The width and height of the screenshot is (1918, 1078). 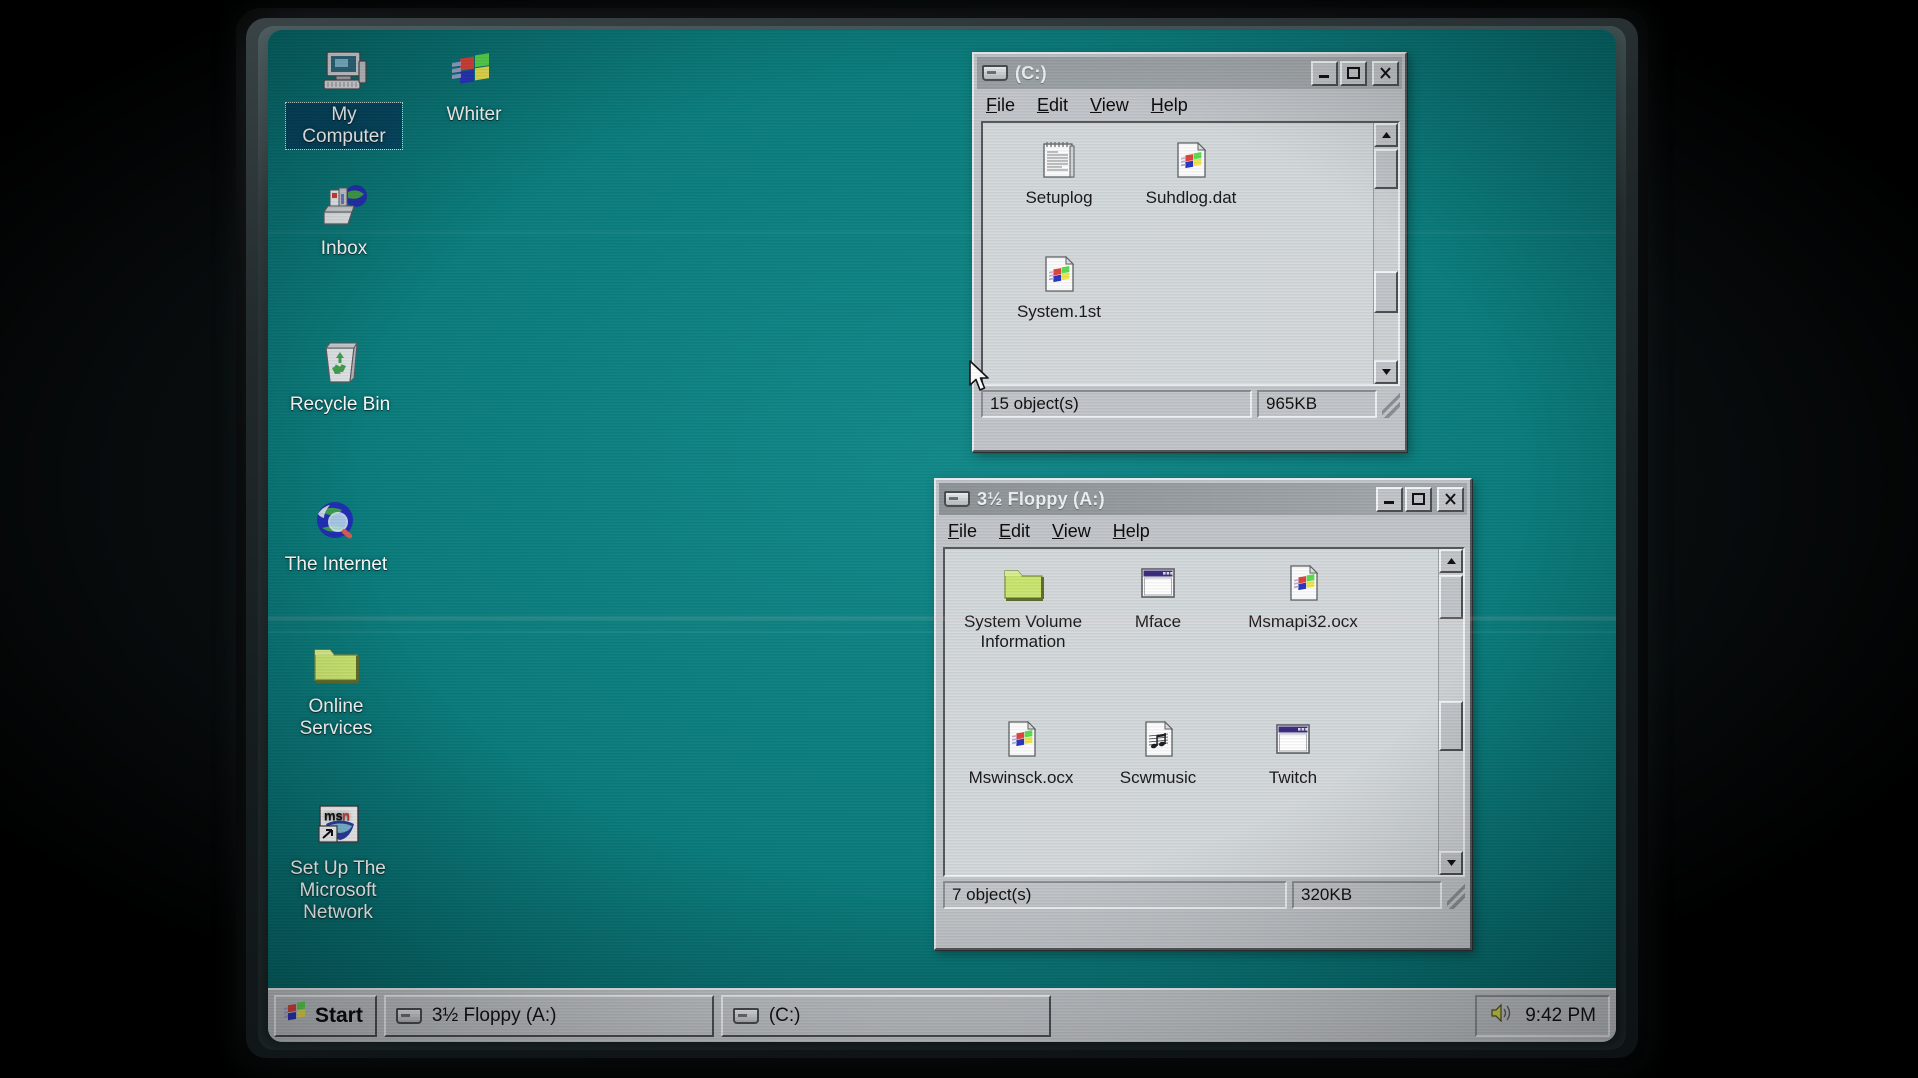 I want to click on file-name: System.1st, so click(x=1059, y=311).